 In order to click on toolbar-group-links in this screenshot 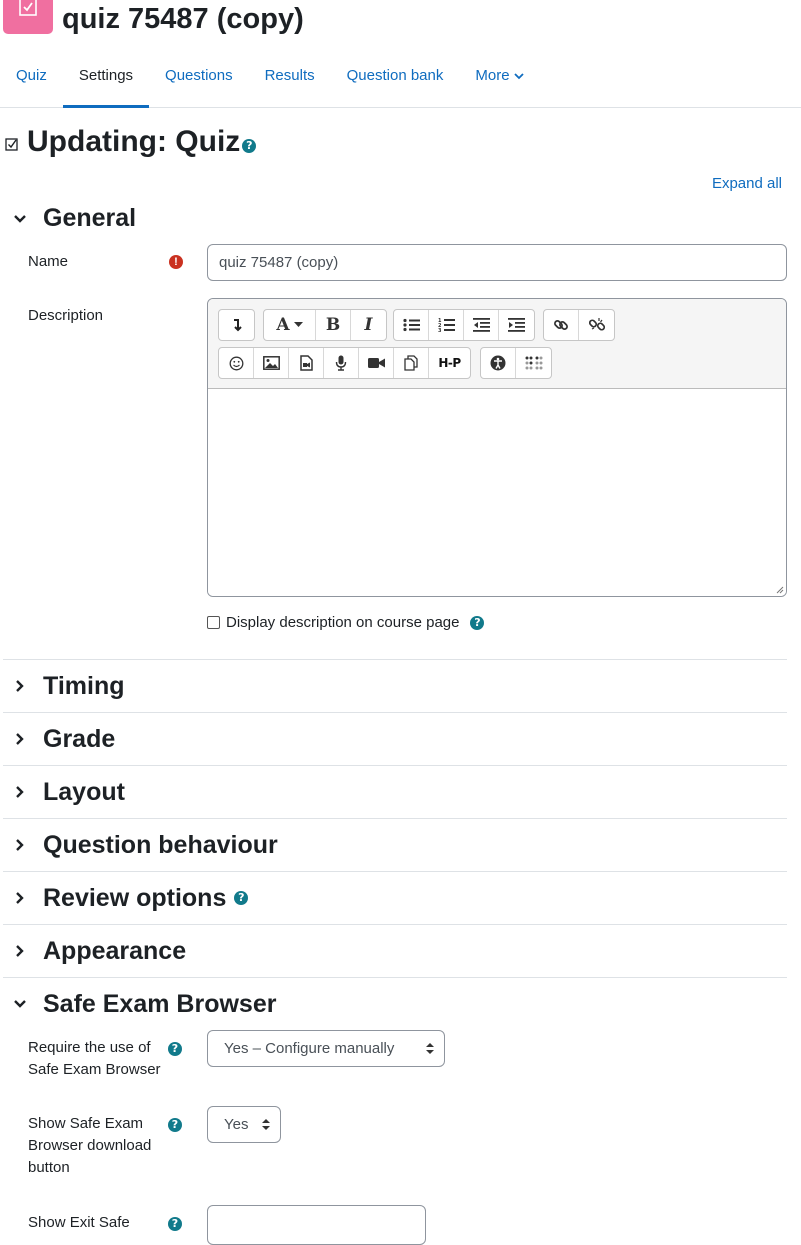, I will do `click(579, 325)`.